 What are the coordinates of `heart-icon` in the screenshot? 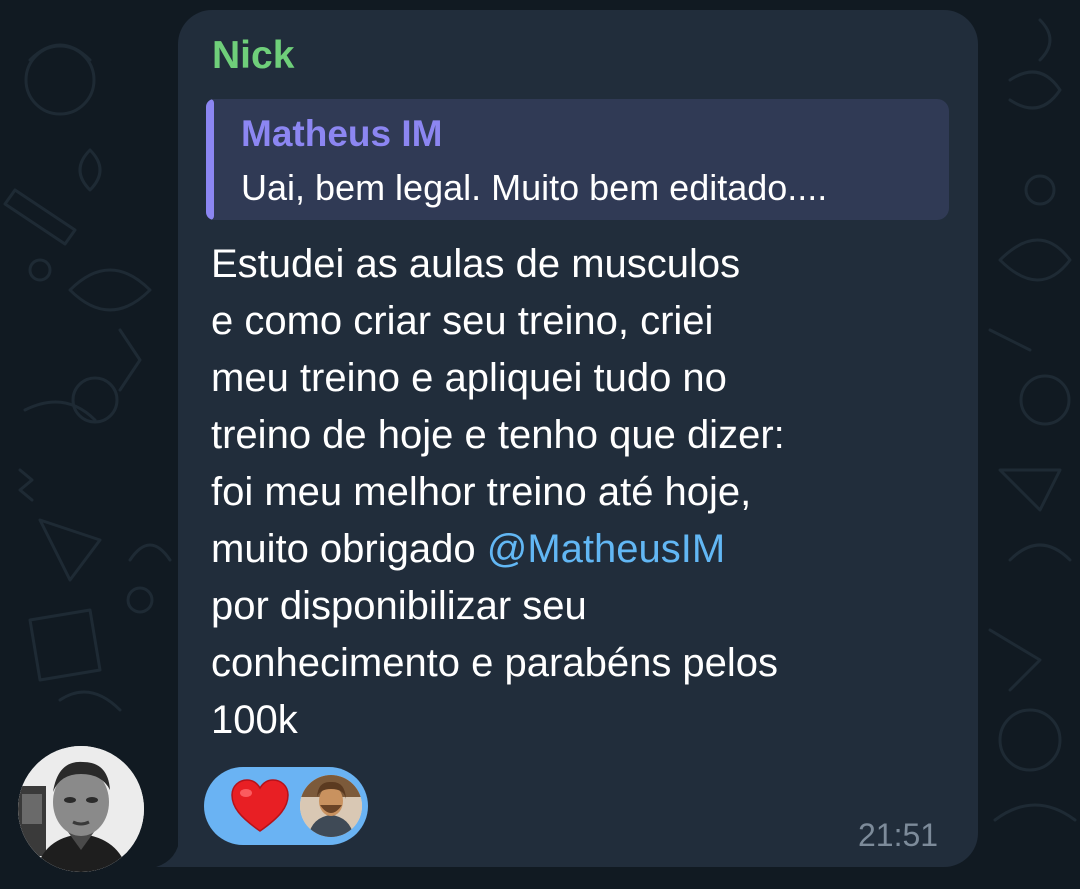 It's located at (260, 805).